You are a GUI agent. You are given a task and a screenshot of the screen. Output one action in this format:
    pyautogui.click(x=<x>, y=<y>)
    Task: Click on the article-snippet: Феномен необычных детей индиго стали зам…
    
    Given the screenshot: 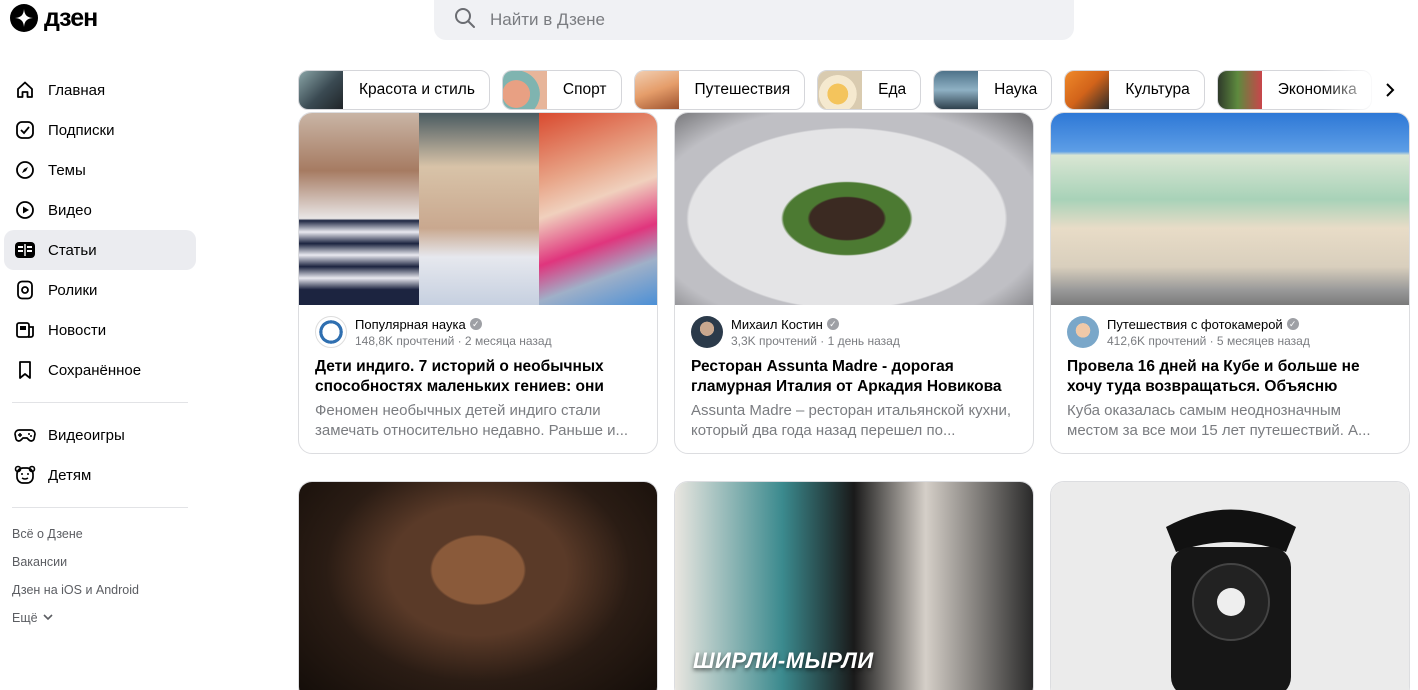 What is the action you would take?
    pyautogui.click(x=472, y=420)
    